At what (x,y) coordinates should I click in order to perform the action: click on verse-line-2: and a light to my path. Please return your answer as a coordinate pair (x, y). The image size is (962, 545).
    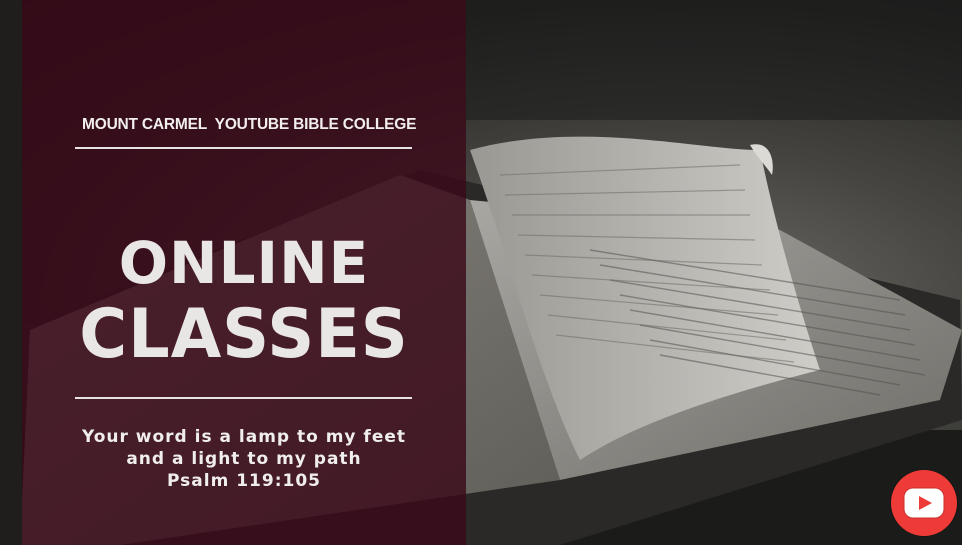
    Looking at the image, I should click on (244, 459).